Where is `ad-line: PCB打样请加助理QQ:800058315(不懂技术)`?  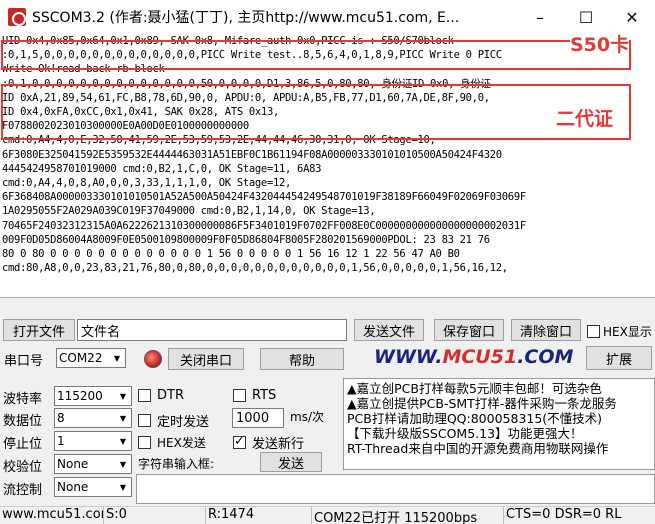 ad-line: PCB打样请加助理QQ:800058315(不懂技术) is located at coordinates (499, 418).